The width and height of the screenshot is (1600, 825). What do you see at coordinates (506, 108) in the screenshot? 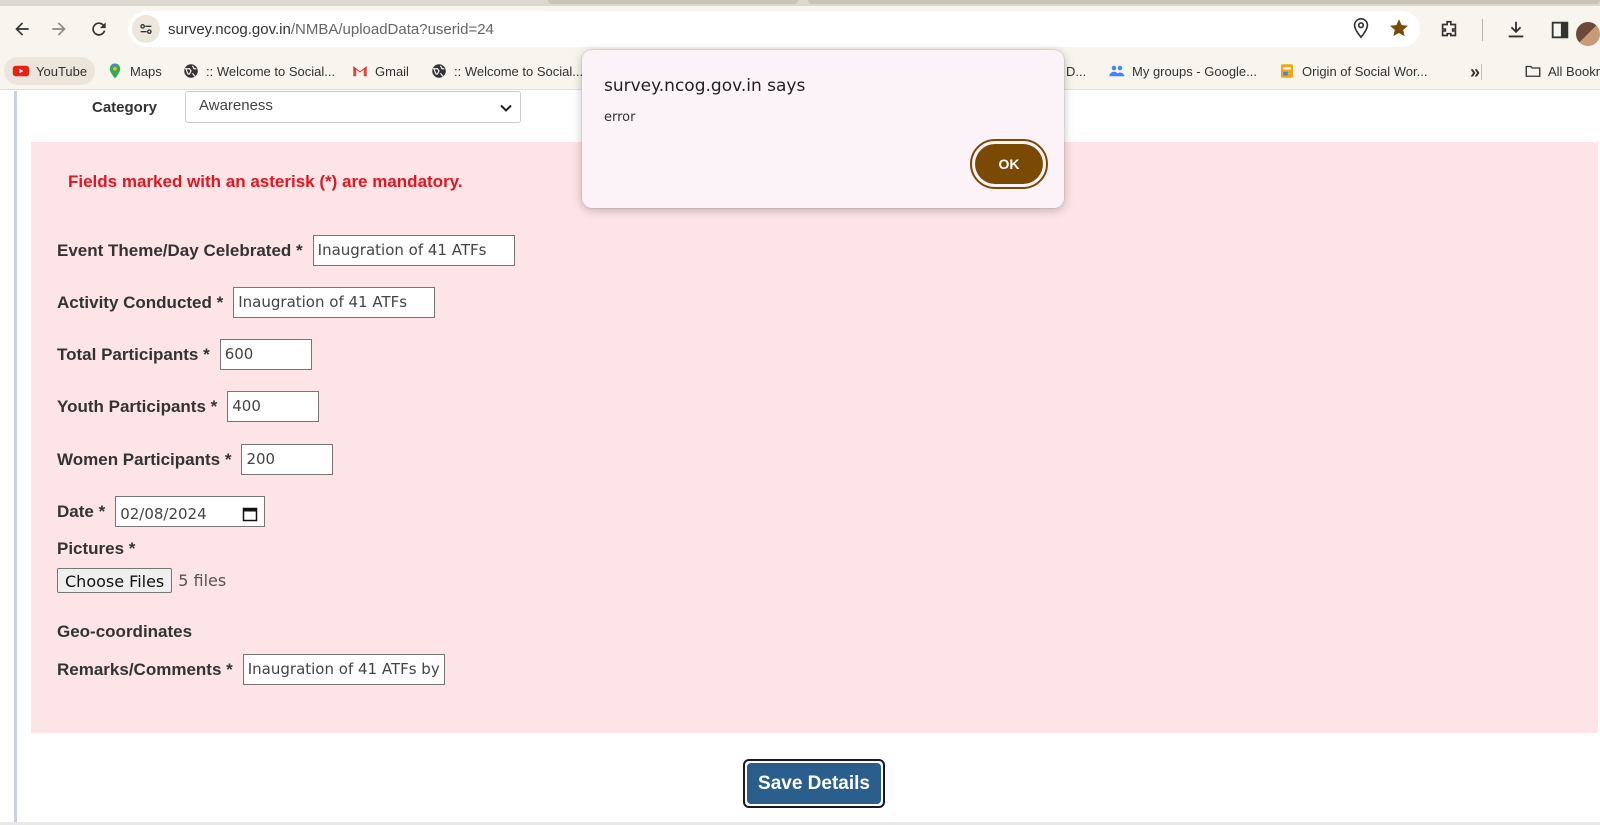
I see `chevron-down-icon` at bounding box center [506, 108].